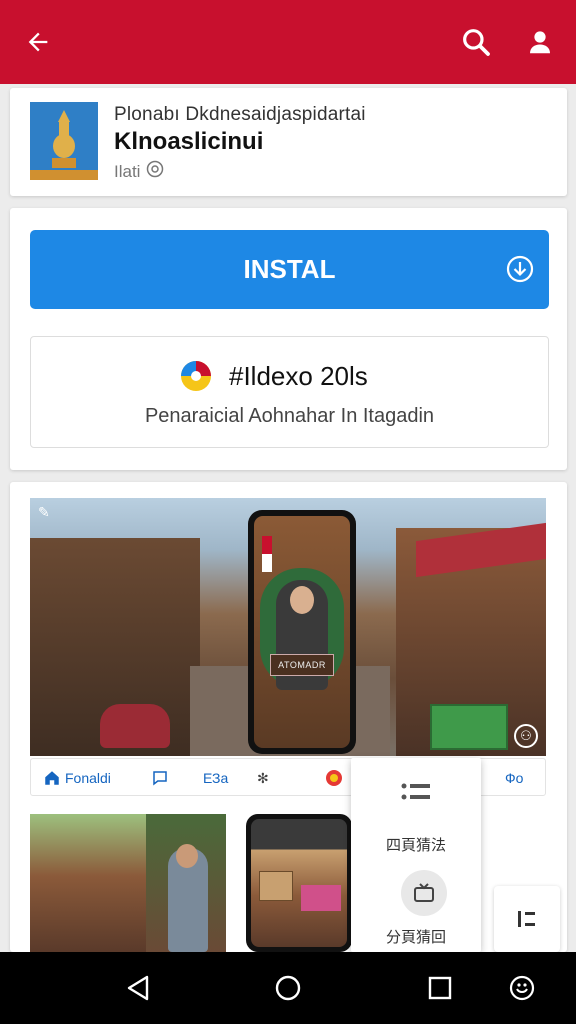  I want to click on chat-bubble-icon: ⚇, so click(526, 736).